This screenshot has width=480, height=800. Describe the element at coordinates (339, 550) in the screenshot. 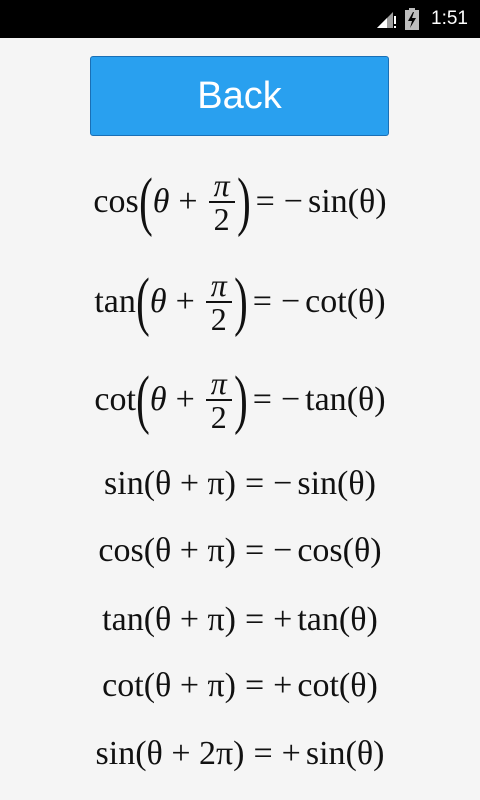

I see `formula-rhs: cos(θ)` at that location.